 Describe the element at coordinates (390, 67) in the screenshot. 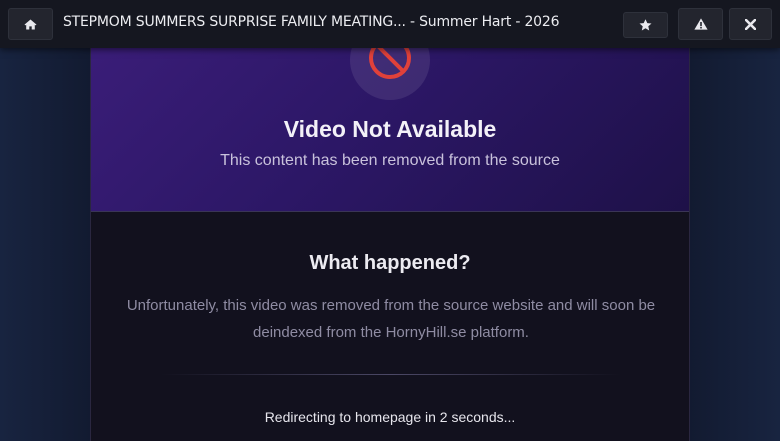

I see `ban-icon` at that location.